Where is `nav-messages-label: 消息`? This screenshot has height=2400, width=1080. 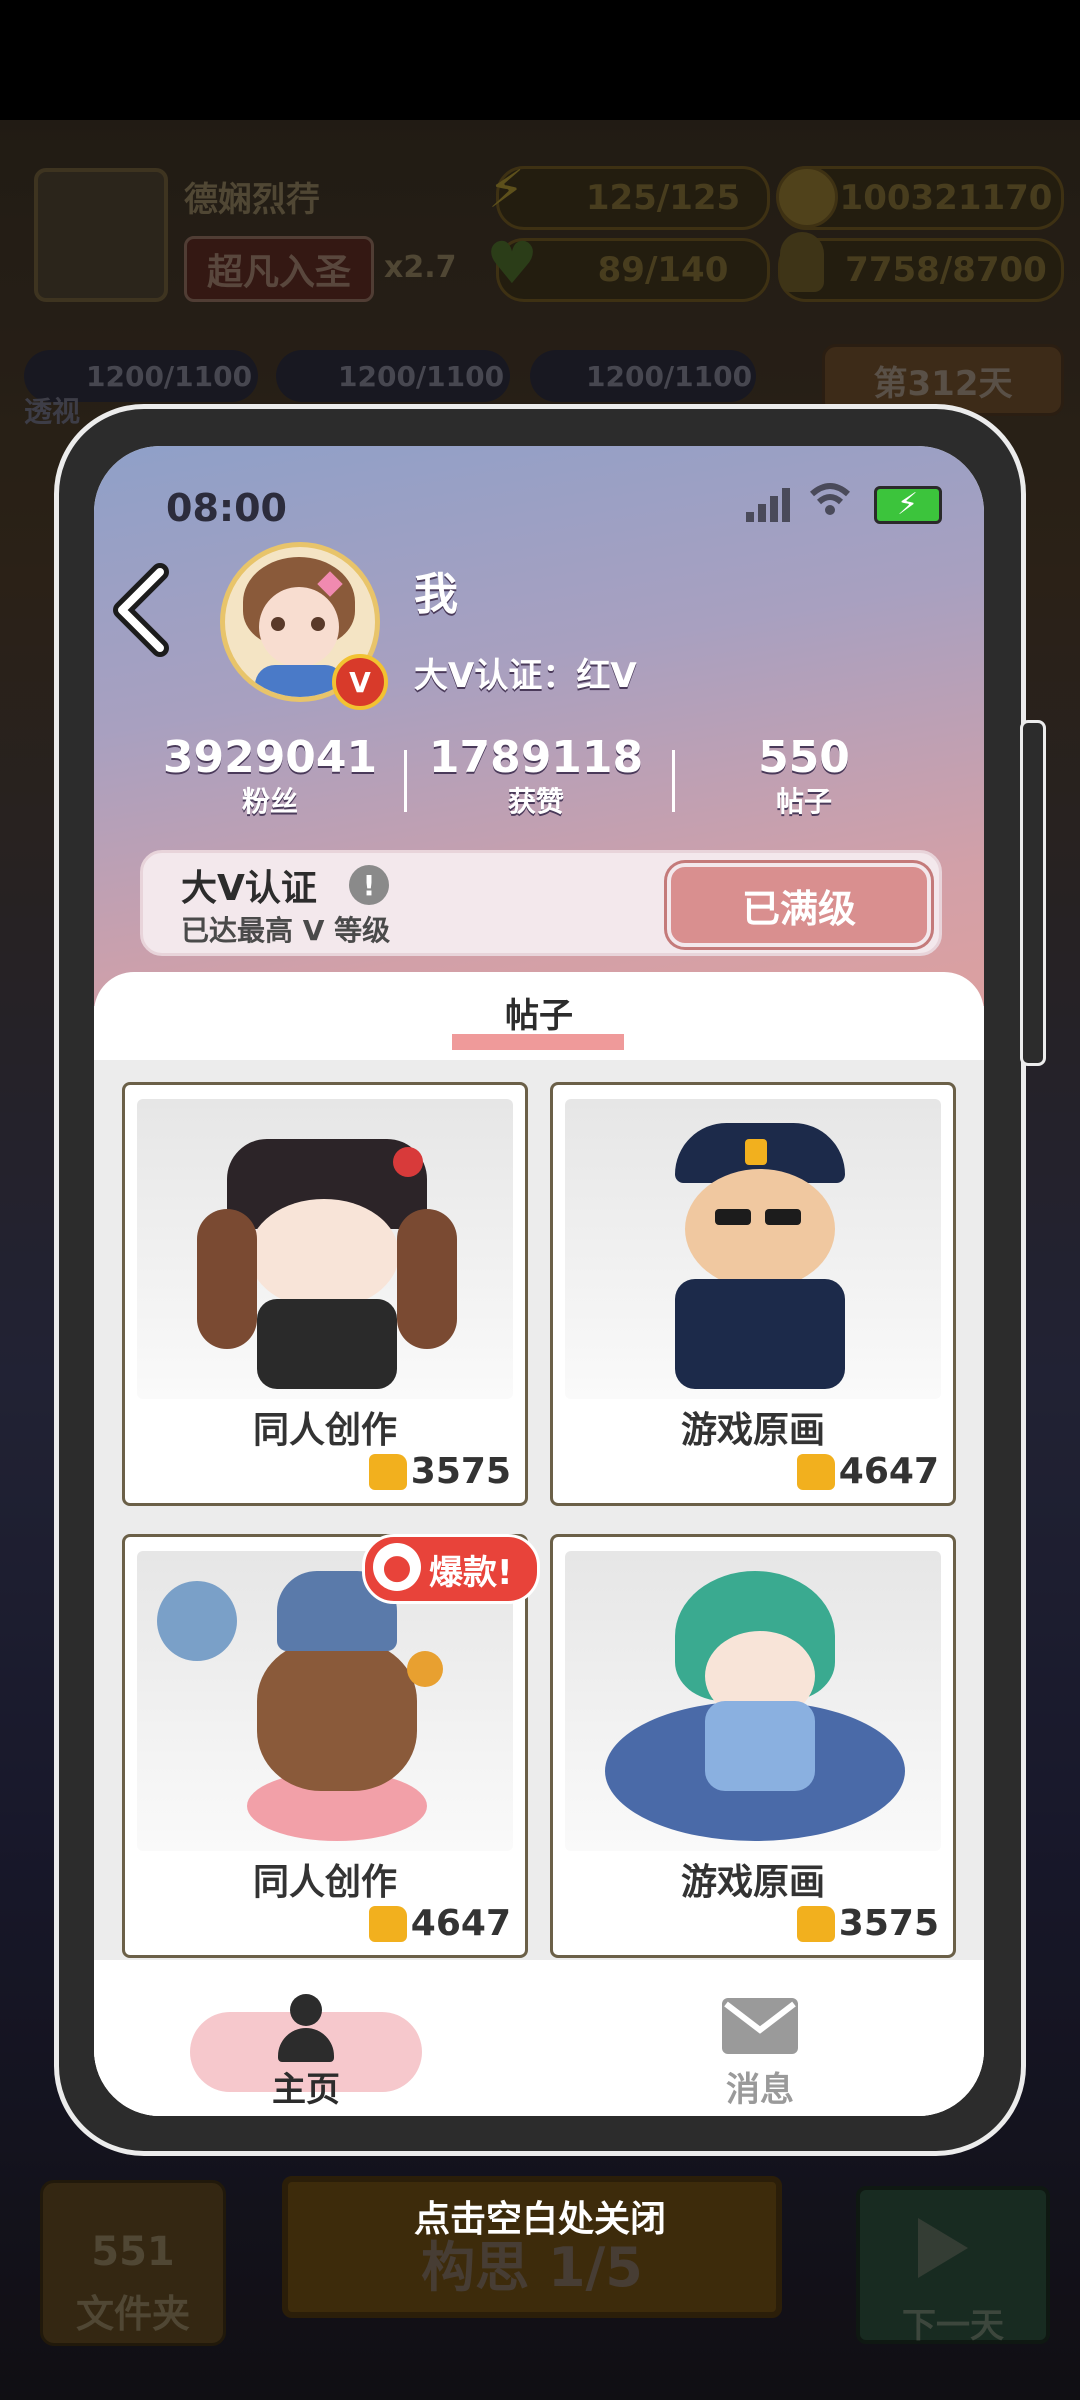 nav-messages-label: 消息 is located at coordinates (760, 2090).